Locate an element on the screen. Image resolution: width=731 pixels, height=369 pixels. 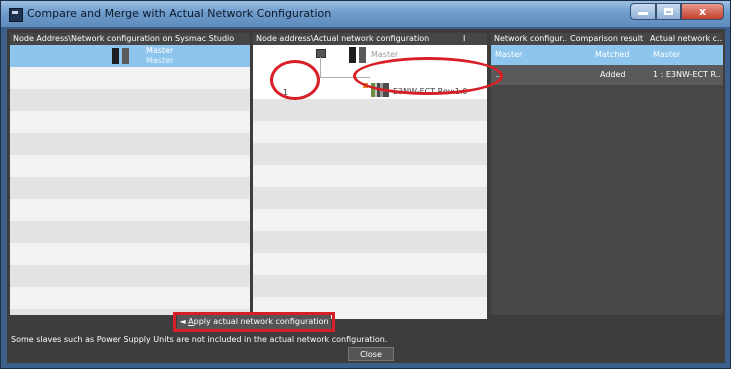
column-header: Comparison result is located at coordinates (608, 39).